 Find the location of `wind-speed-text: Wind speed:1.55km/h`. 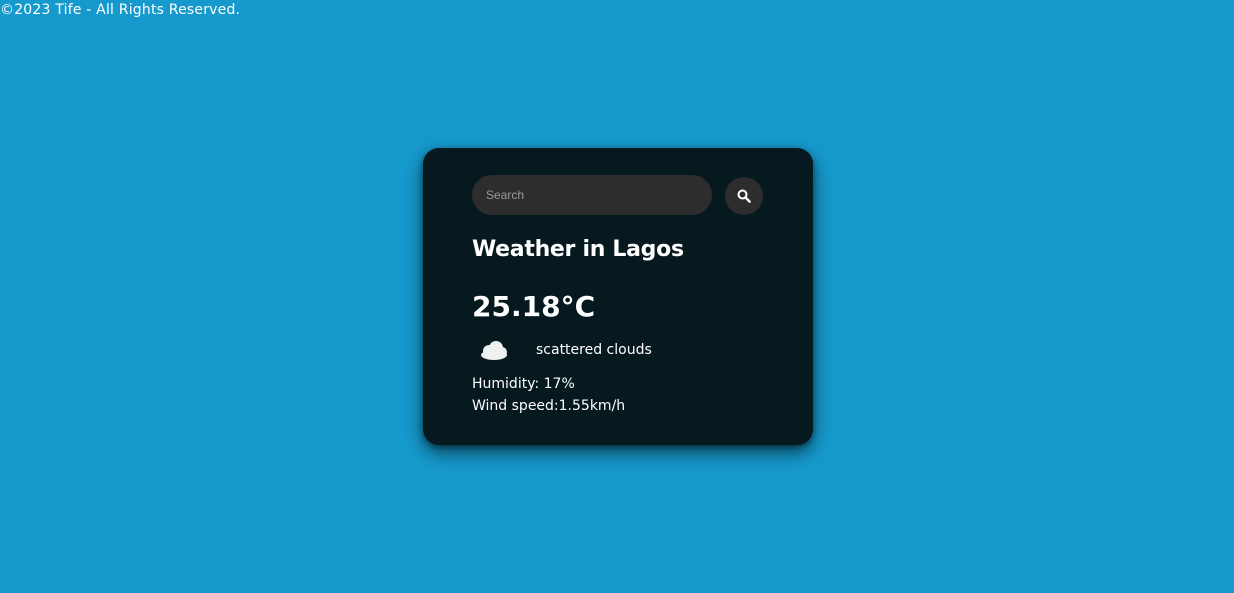

wind-speed-text: Wind speed:1.55km/h is located at coordinates (549, 406).